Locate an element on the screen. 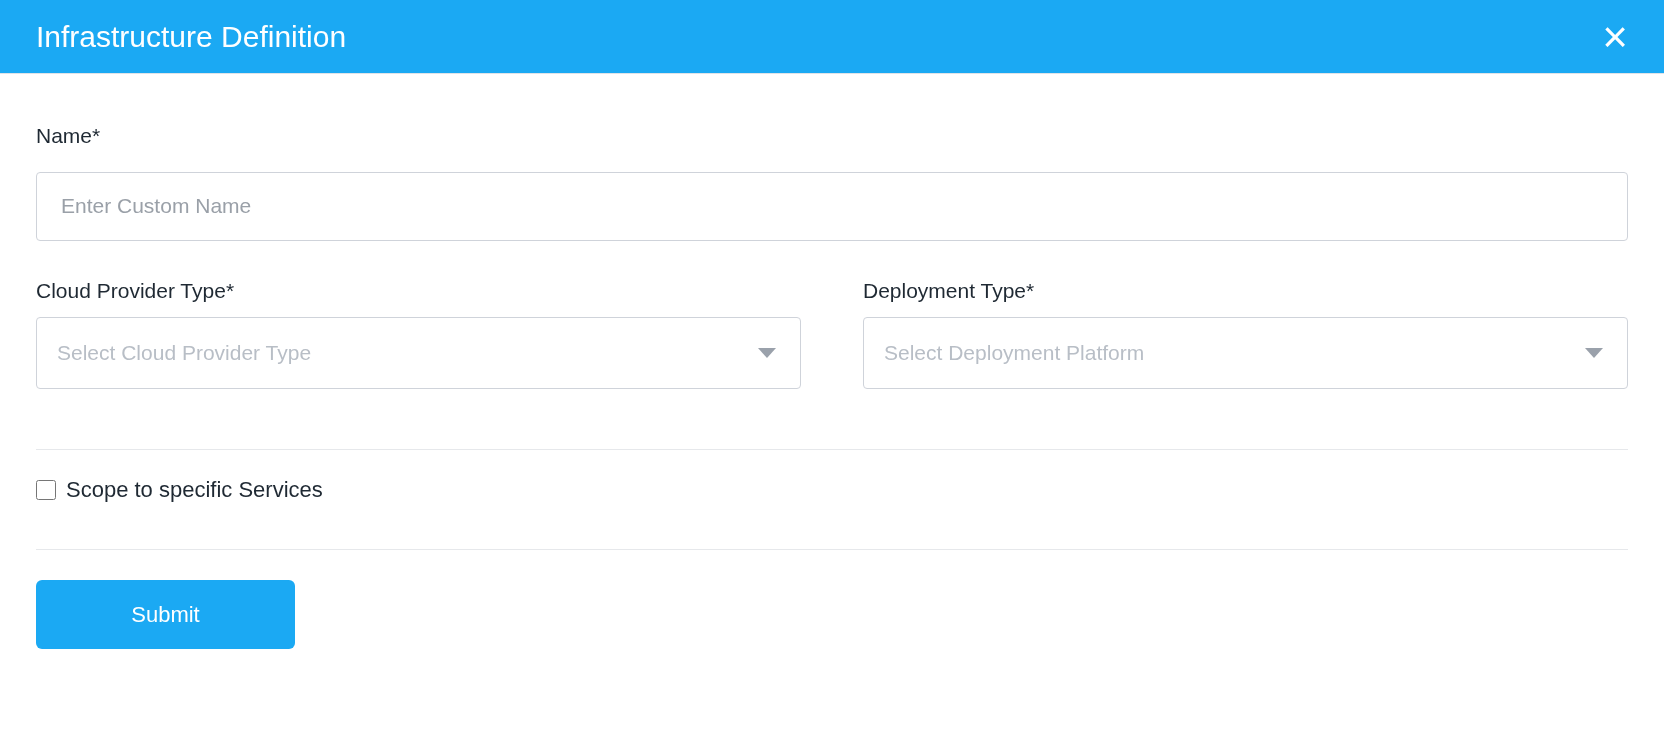  scope-checkbox is located at coordinates (46, 489).